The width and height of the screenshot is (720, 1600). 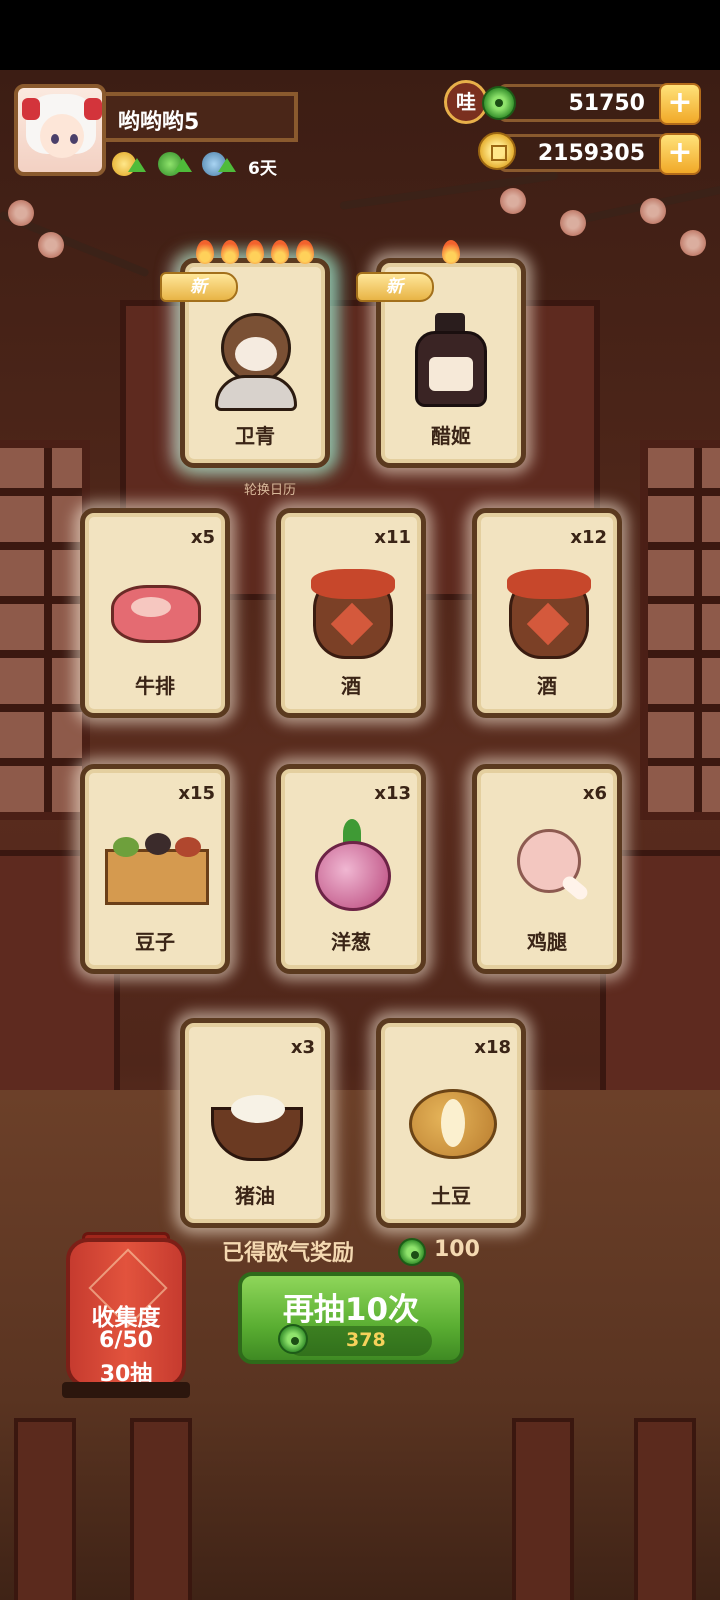 What do you see at coordinates (60, 130) in the screenshot?
I see `player-avatar` at bounding box center [60, 130].